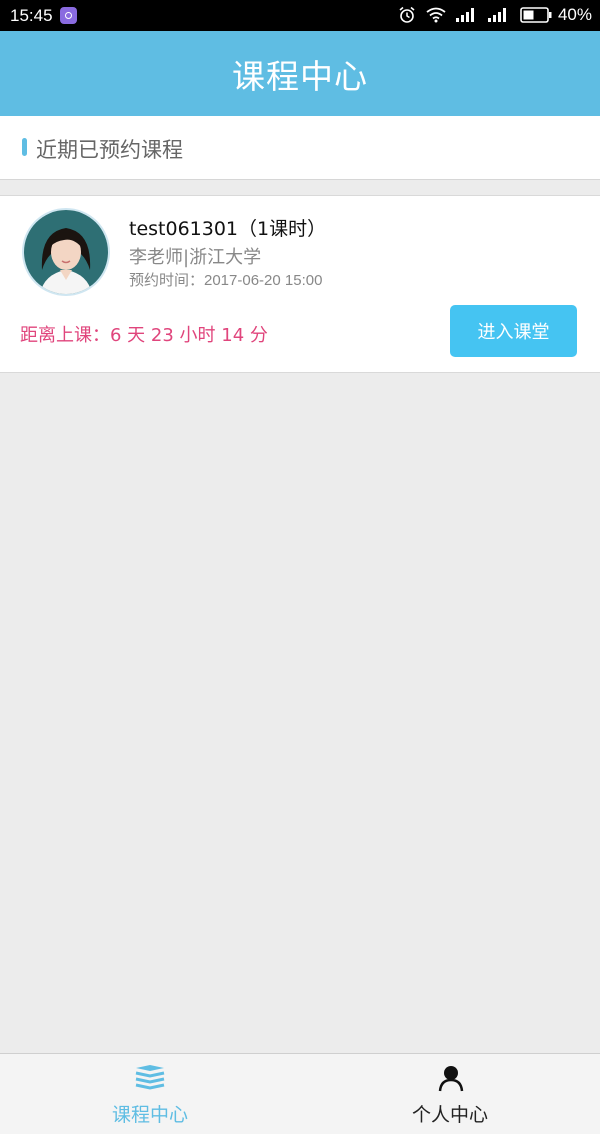  Describe the element at coordinates (536, 15) in the screenshot. I see `battery-icon` at that location.